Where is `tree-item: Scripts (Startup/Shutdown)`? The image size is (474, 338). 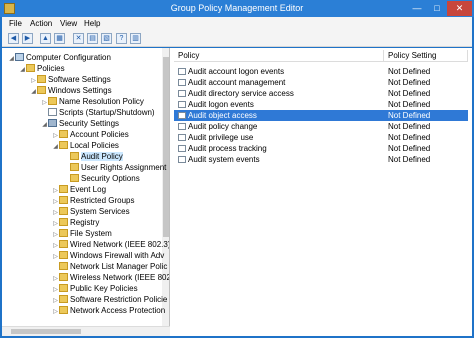
tree-item: Scripts (Startup/Shutdown) is located at coordinates (98, 112).